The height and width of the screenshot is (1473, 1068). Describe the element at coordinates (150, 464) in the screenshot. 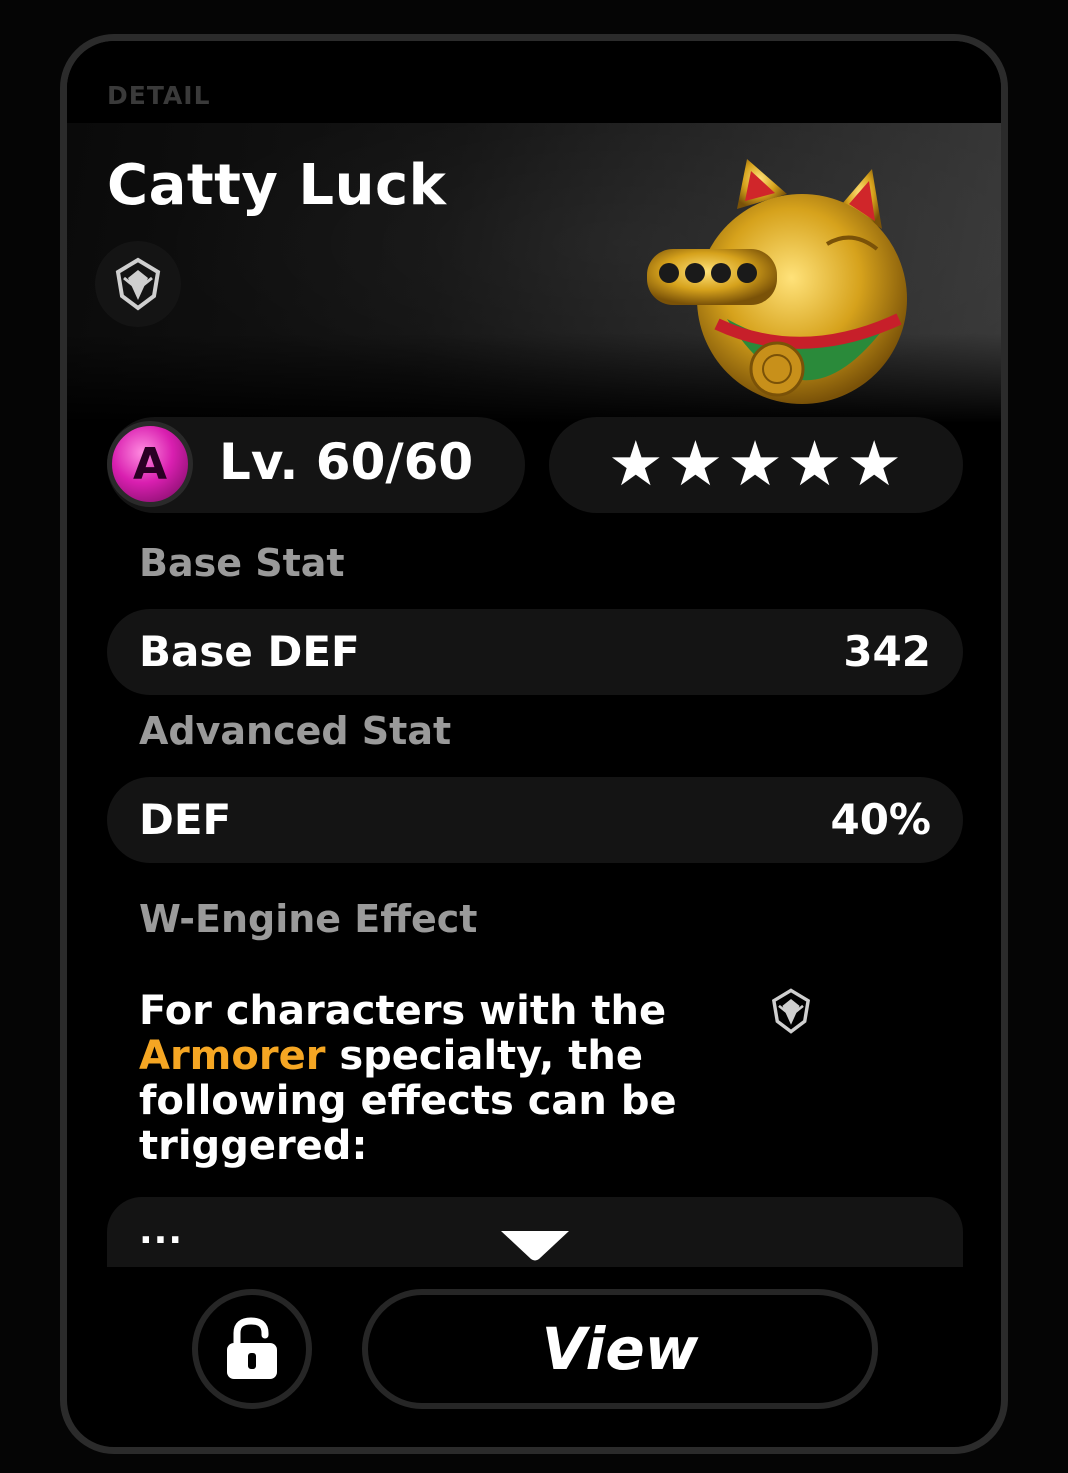

I see `rank-badge: A` at that location.